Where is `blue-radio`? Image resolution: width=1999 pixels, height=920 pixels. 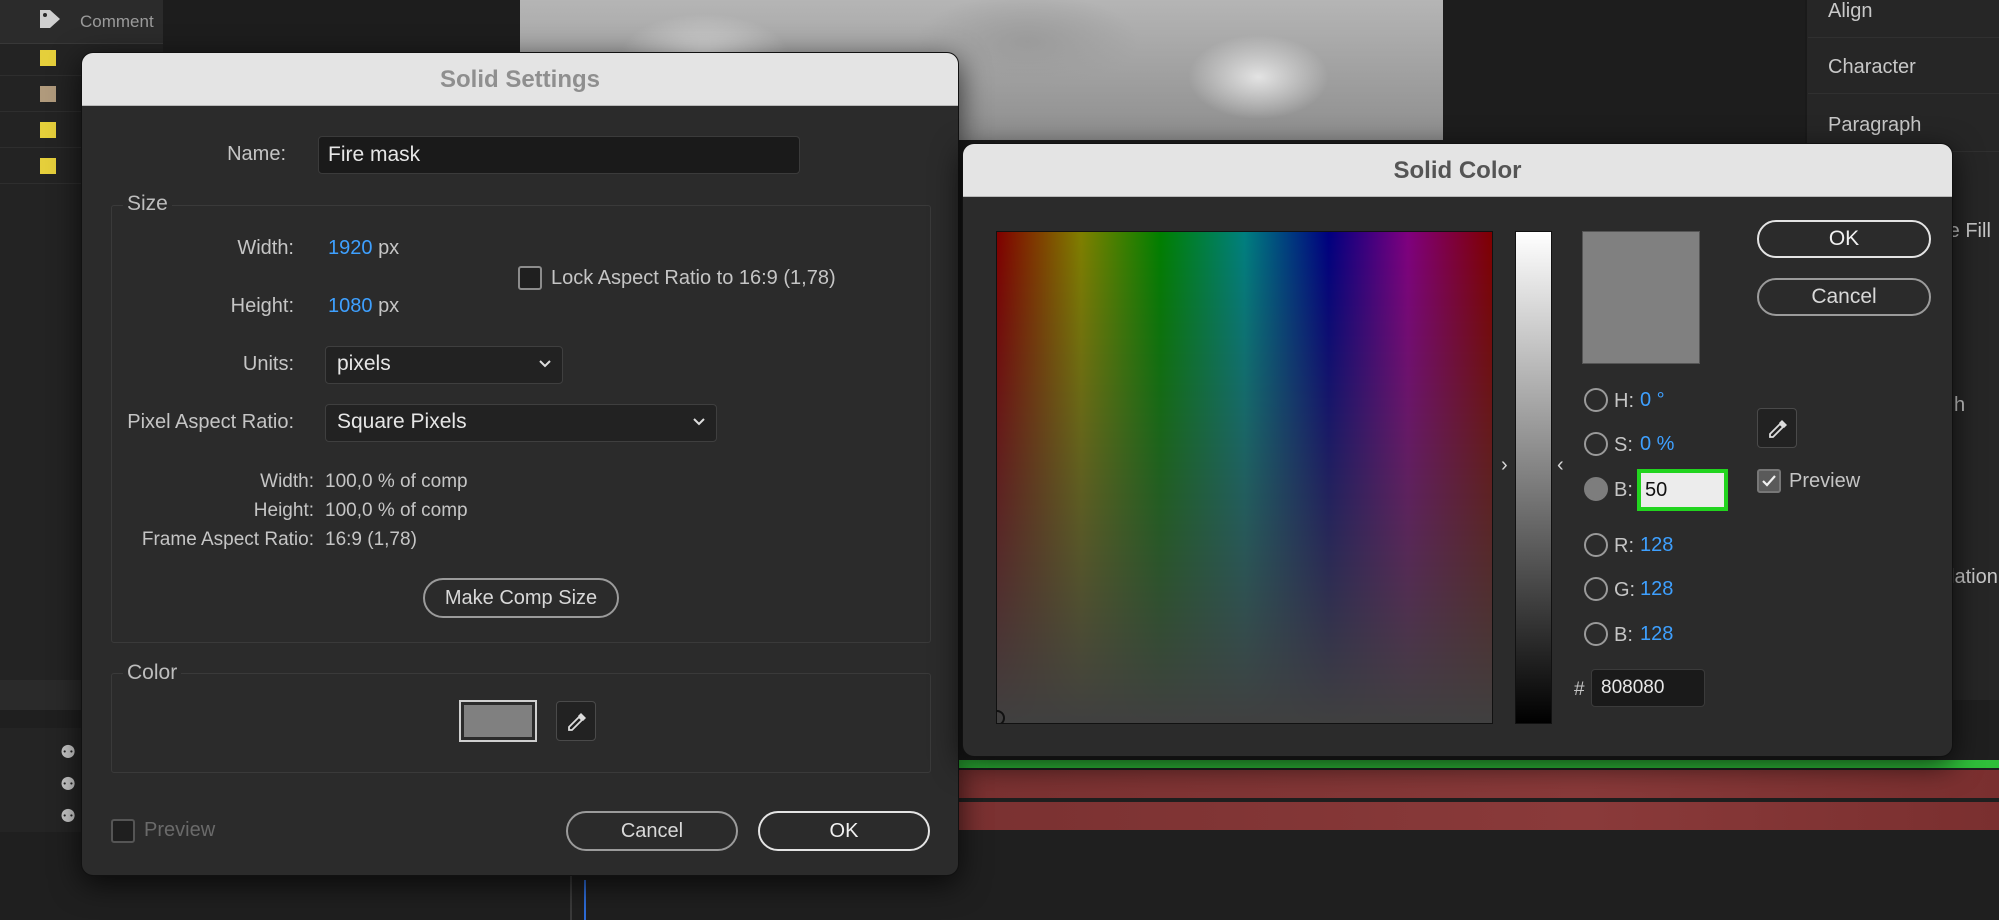 blue-radio is located at coordinates (1596, 634).